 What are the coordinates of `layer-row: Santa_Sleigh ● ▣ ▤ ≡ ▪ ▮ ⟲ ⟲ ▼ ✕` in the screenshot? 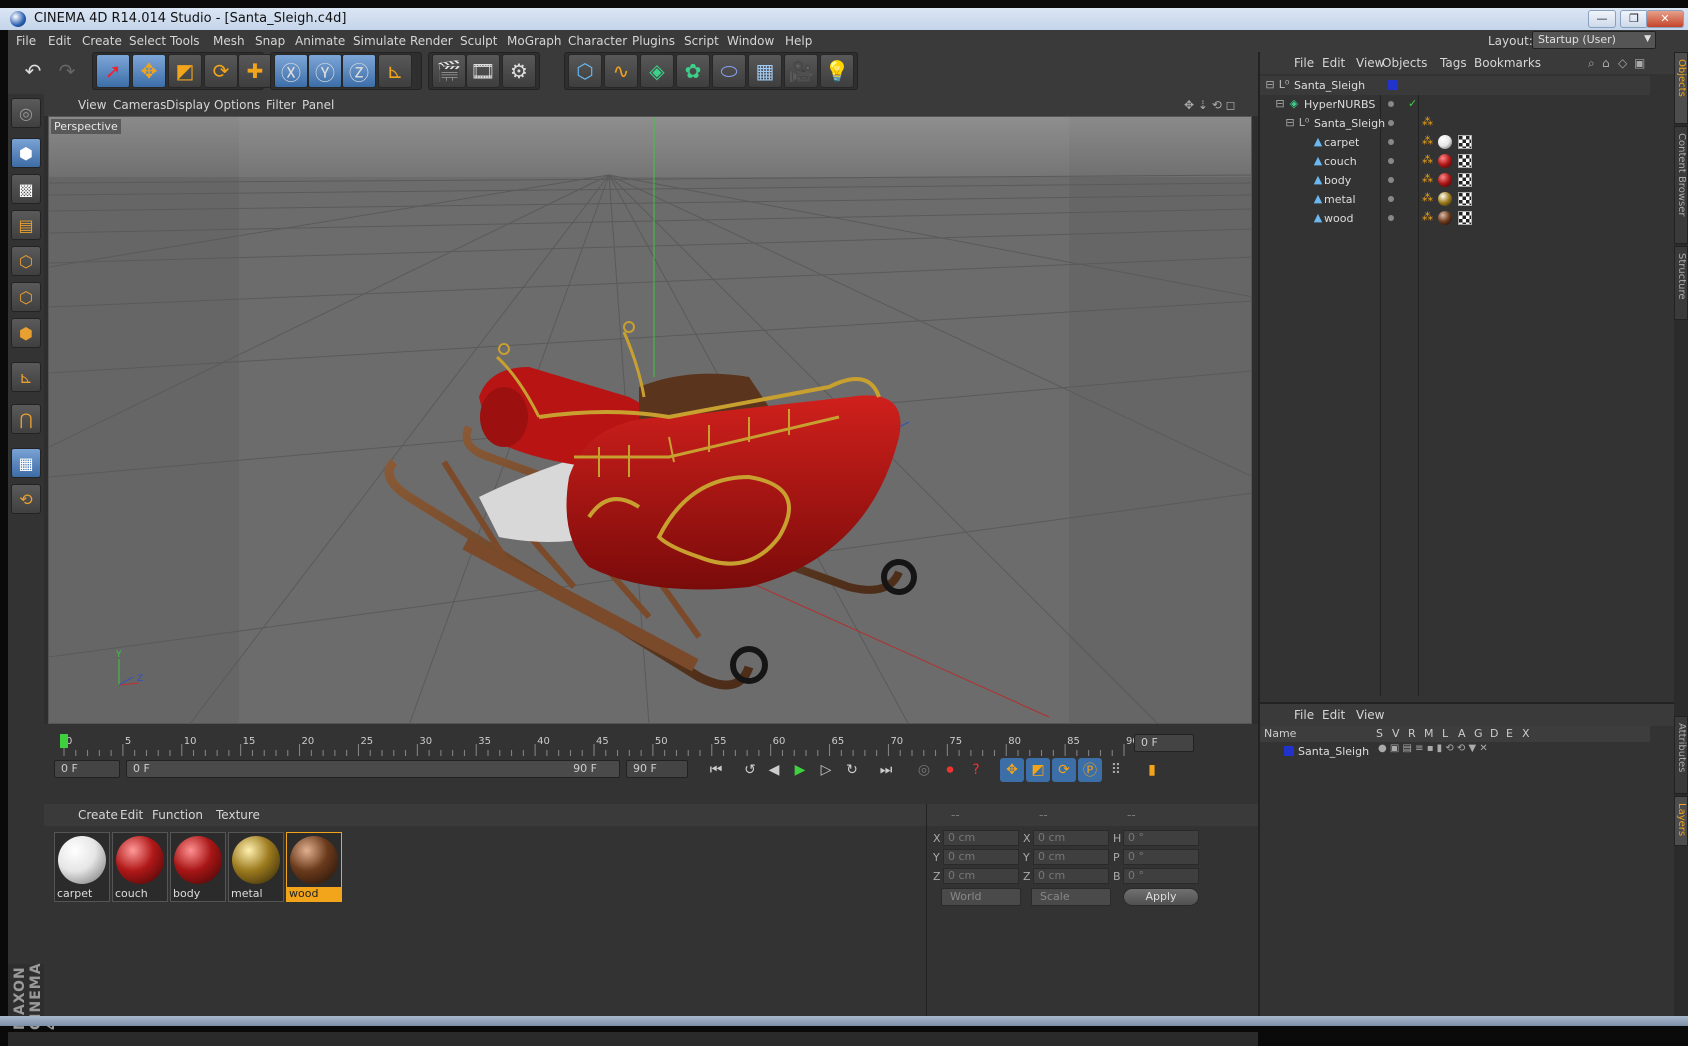 It's located at (1455, 751).